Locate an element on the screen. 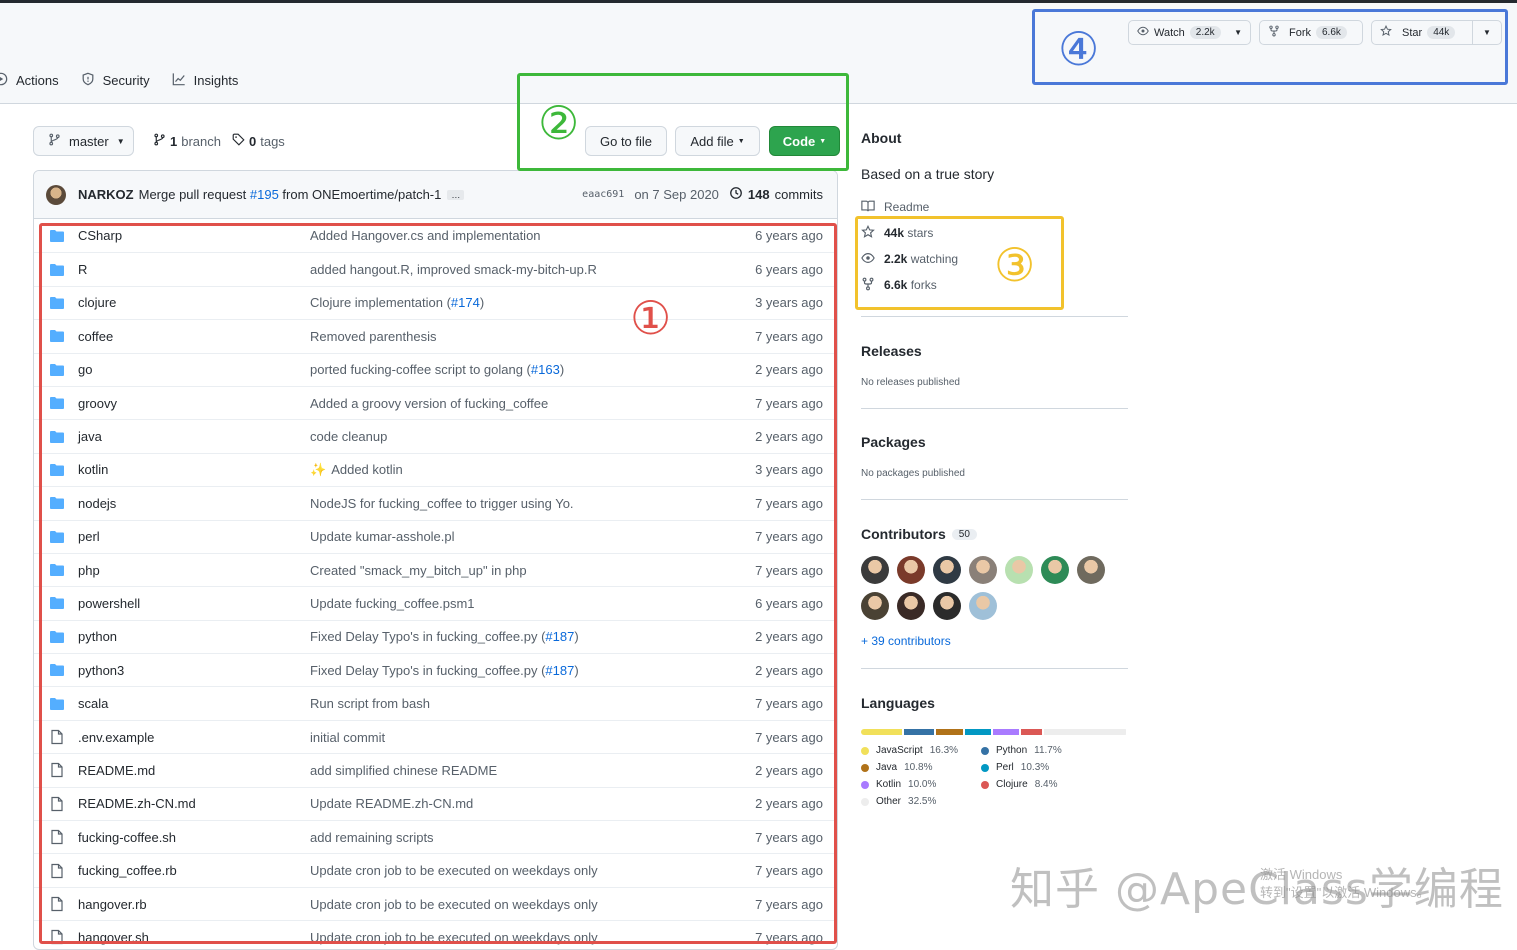  file-name-link: hangover.sh is located at coordinates (194, 937).